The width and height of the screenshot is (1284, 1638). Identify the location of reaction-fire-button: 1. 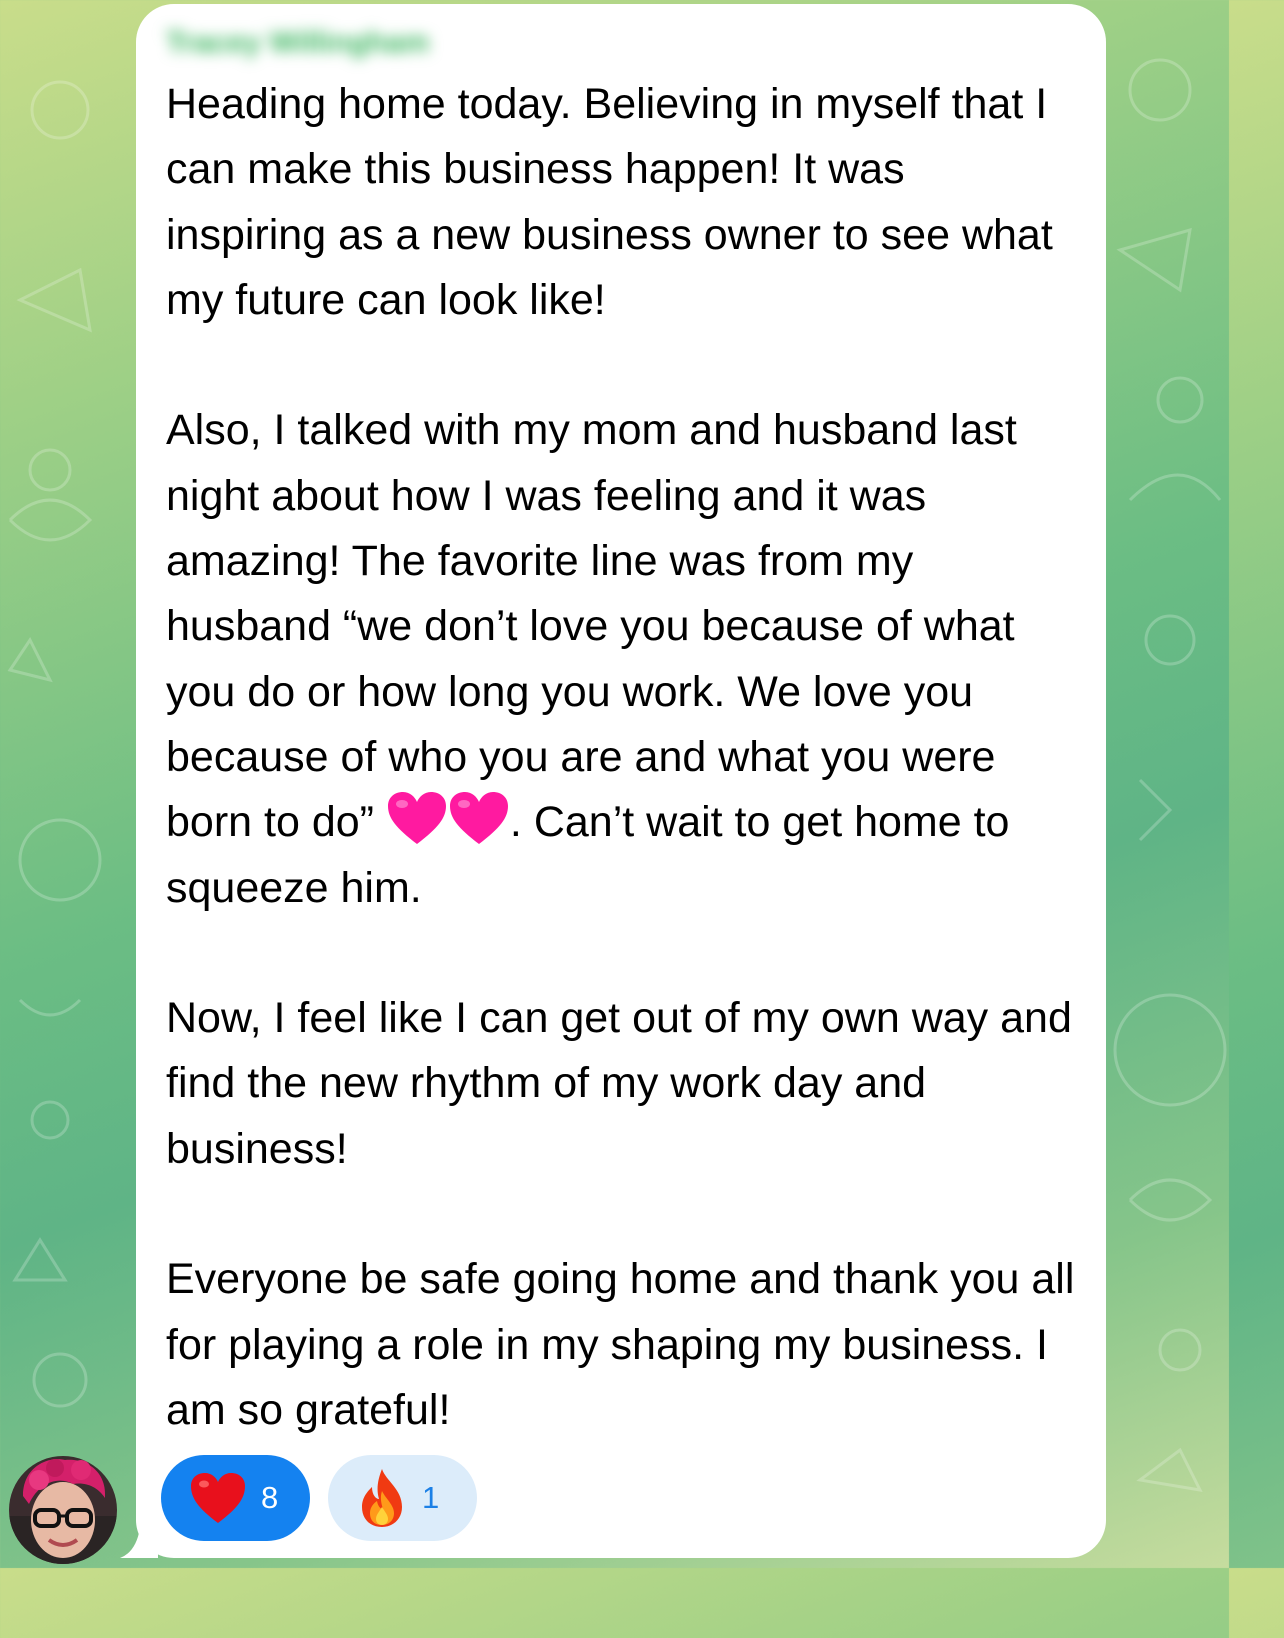
(402, 1498).